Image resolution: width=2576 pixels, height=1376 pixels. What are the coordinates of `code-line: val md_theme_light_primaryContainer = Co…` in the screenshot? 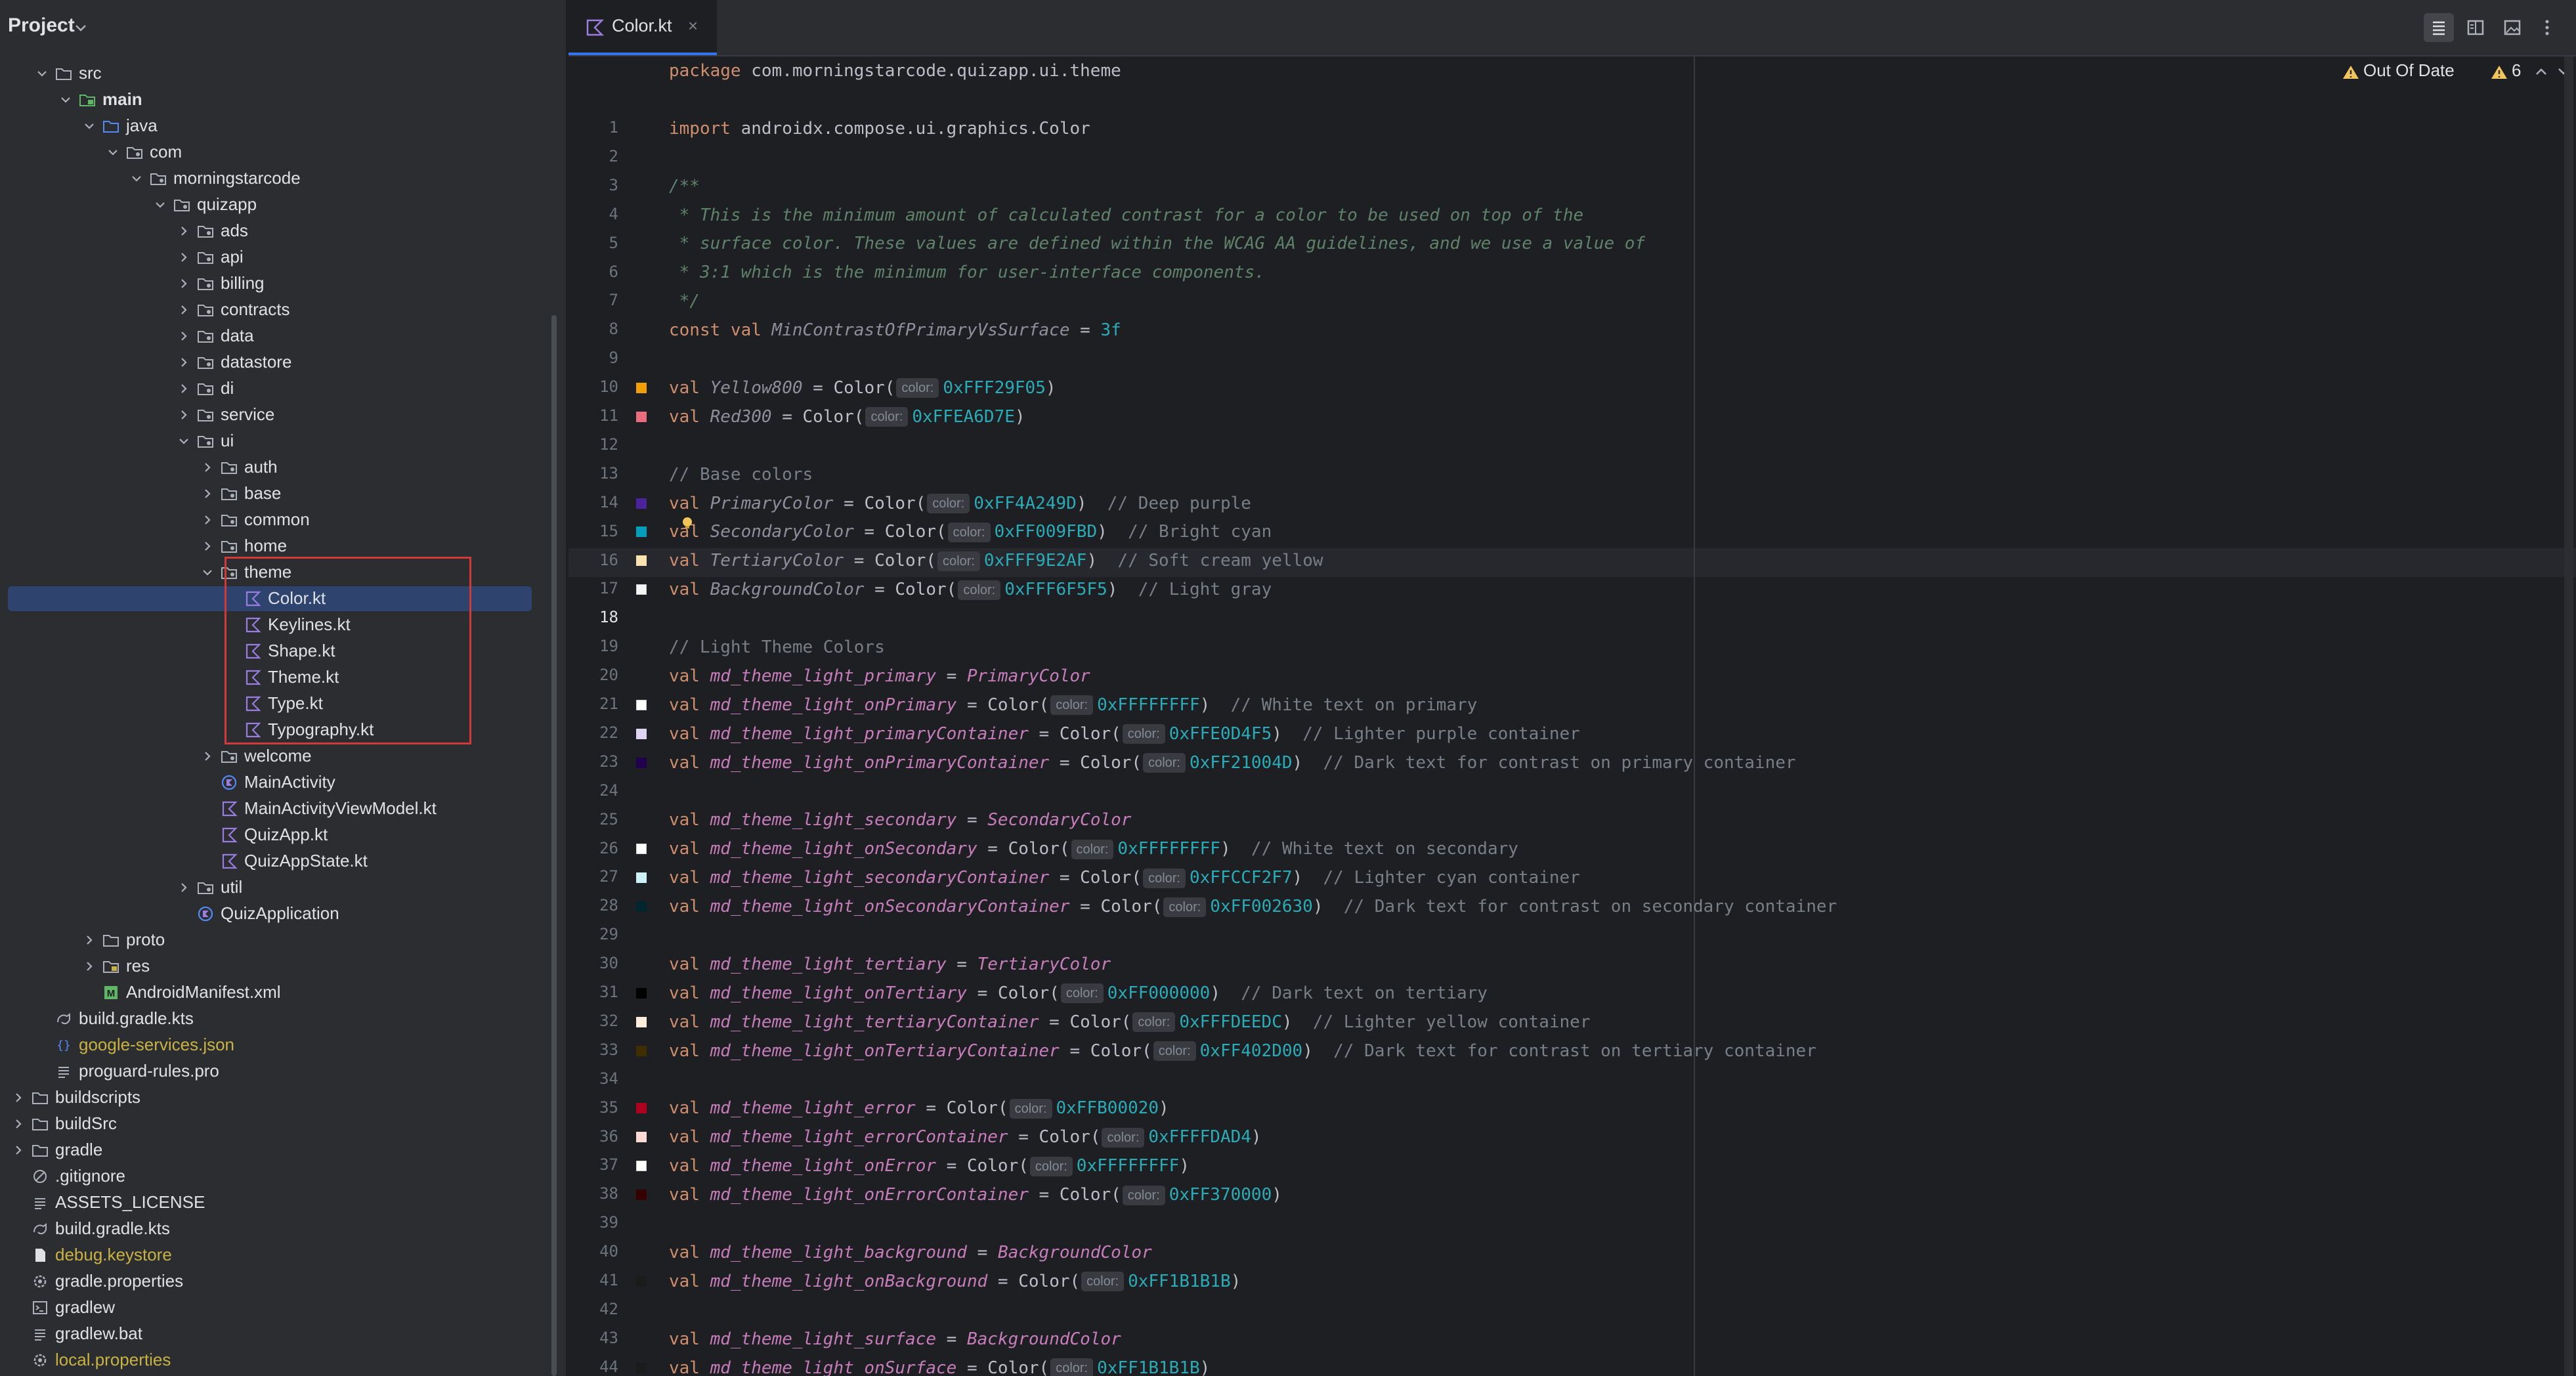 It's located at (1124, 734).